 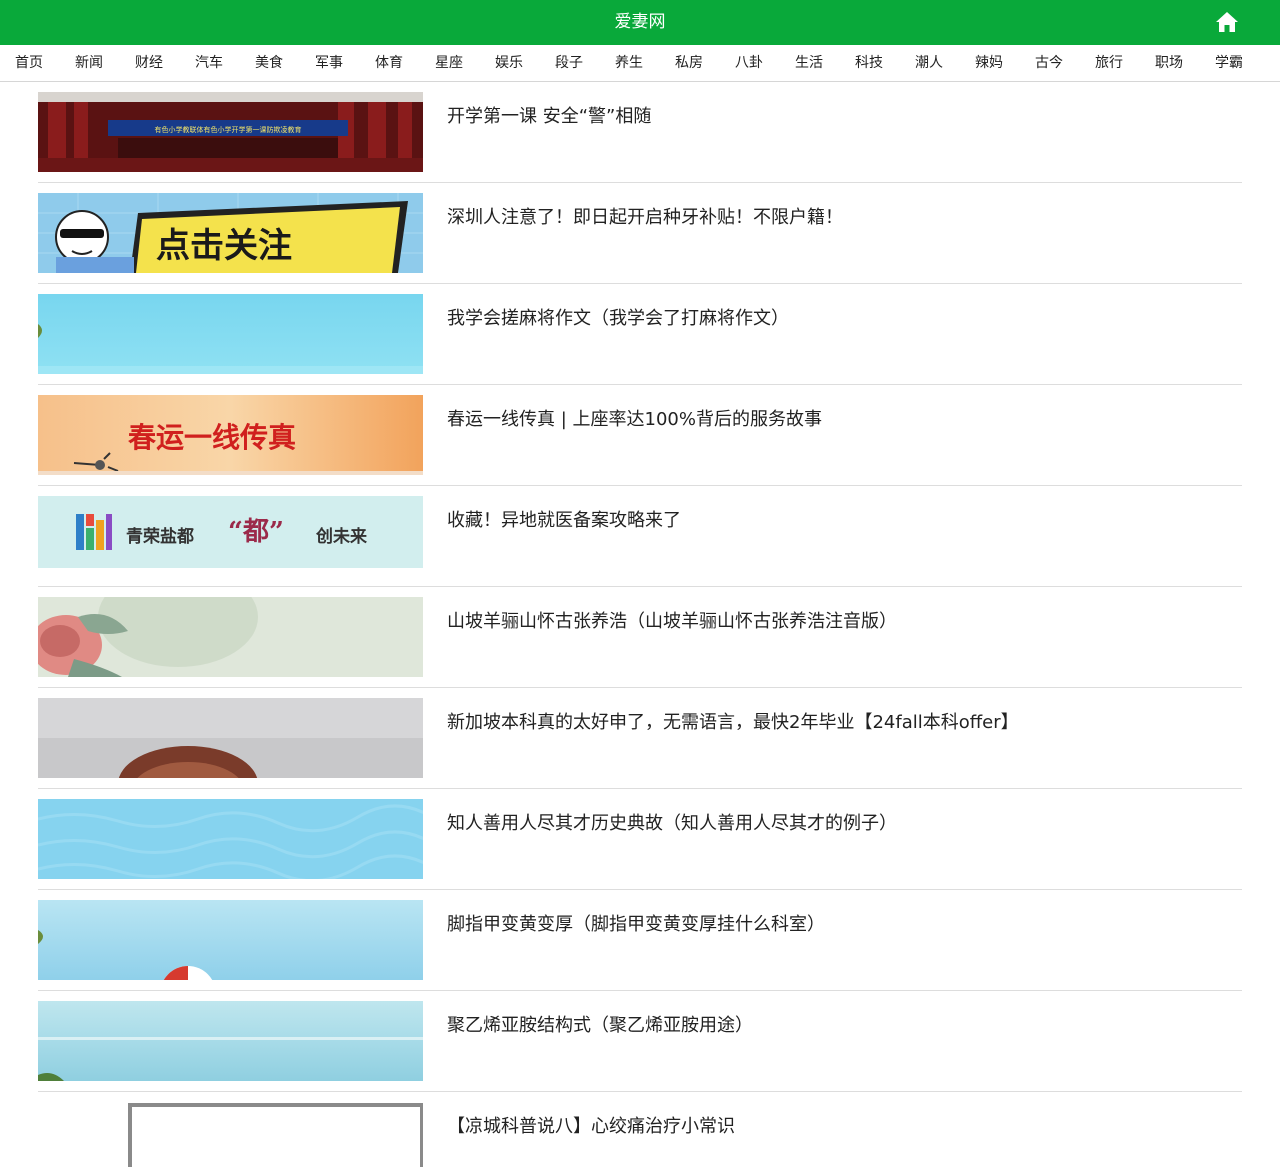 What do you see at coordinates (640, 839) in the screenshot?
I see `list-item: 知人善用人尽其才历史典故（知人善用人尽其才的例子）` at bounding box center [640, 839].